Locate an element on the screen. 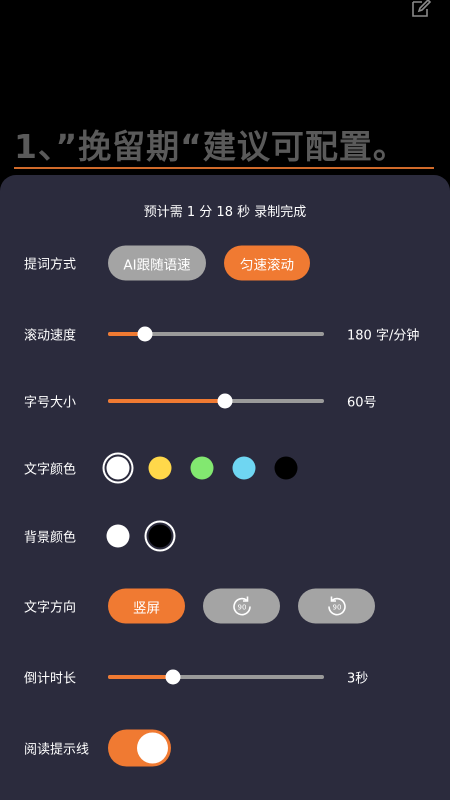  font-size-slider is located at coordinates (216, 401).